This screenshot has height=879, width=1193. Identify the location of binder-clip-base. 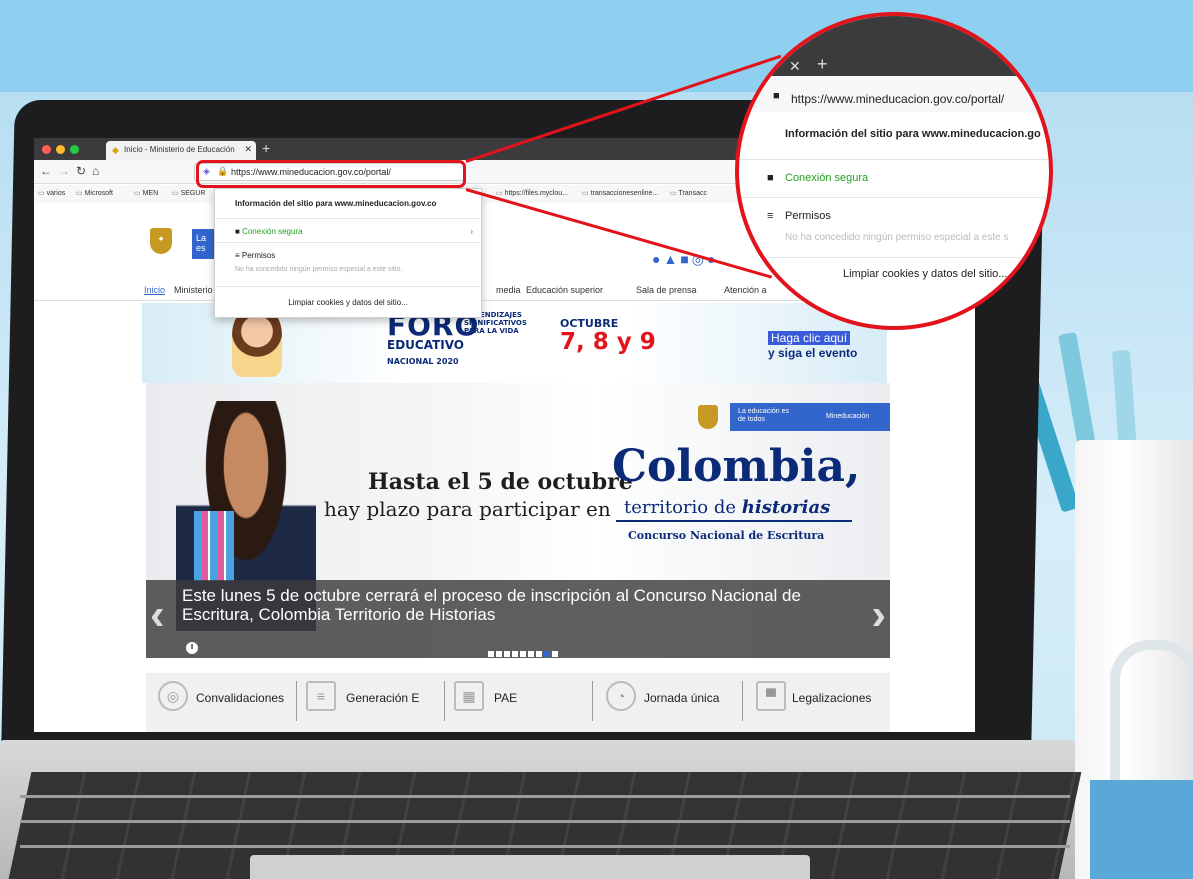
(1141, 829).